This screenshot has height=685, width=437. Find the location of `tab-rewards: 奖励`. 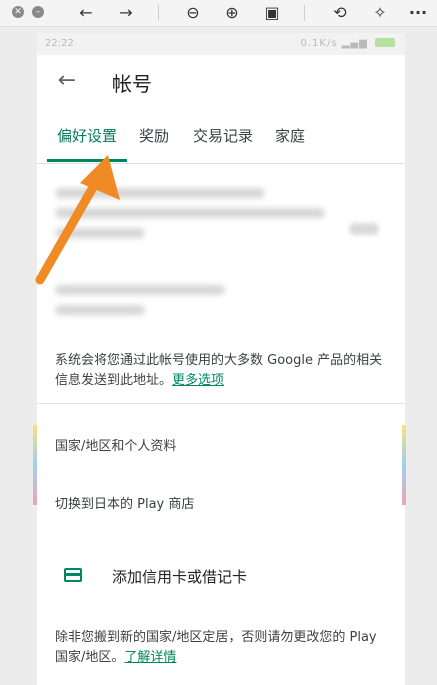

tab-rewards: 奖励 is located at coordinates (154, 135).